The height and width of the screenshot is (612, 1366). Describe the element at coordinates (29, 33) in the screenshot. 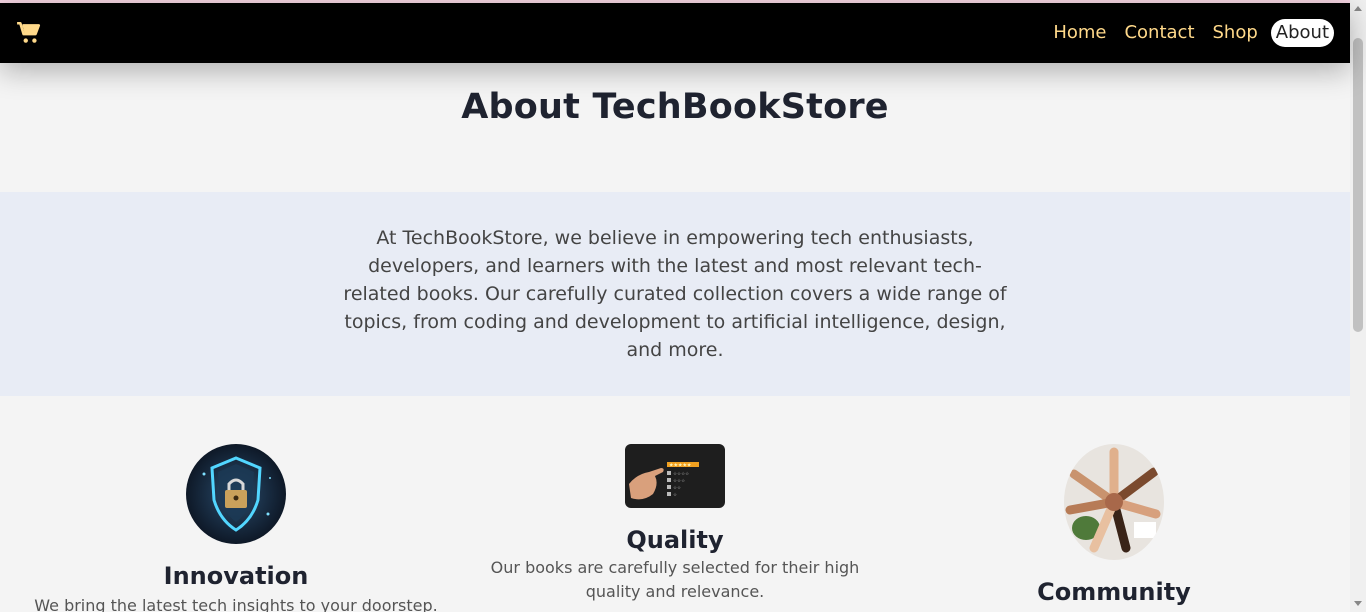

I see `shopping-cart-icon` at that location.